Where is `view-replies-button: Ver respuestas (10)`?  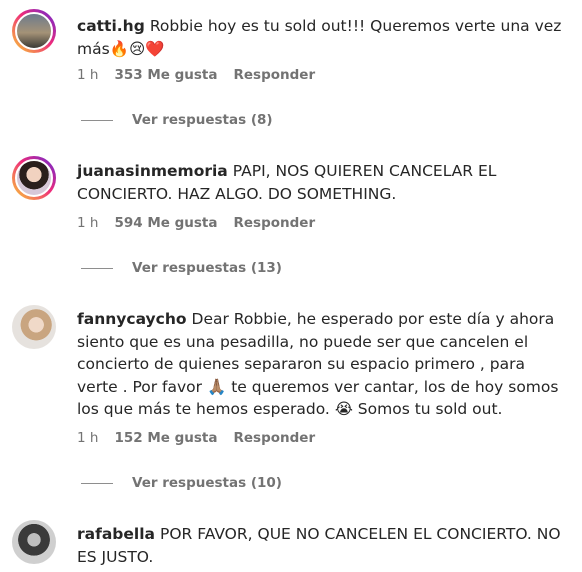 view-replies-button: Ver respuestas (10) is located at coordinates (181, 483).